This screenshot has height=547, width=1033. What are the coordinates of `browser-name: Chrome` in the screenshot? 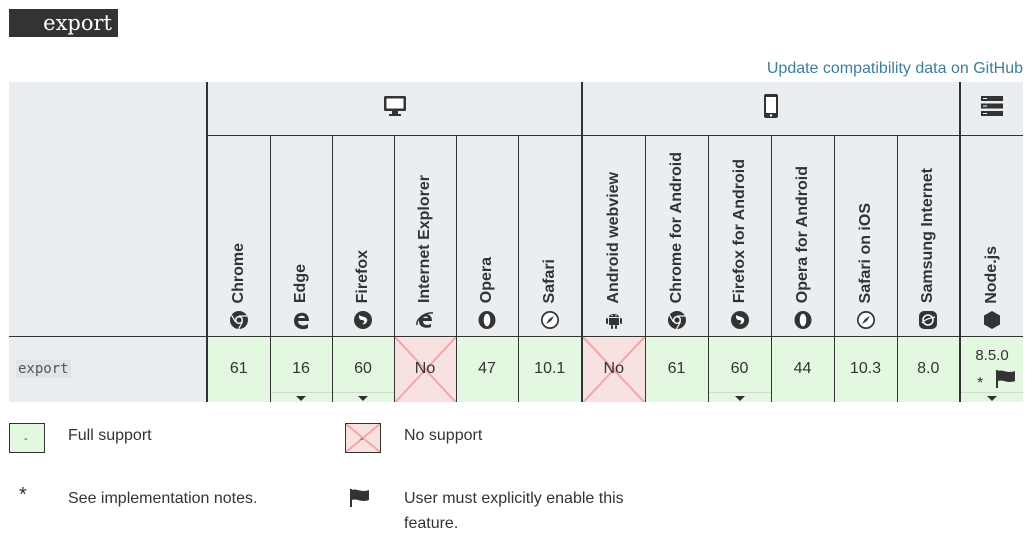 It's located at (238, 273).